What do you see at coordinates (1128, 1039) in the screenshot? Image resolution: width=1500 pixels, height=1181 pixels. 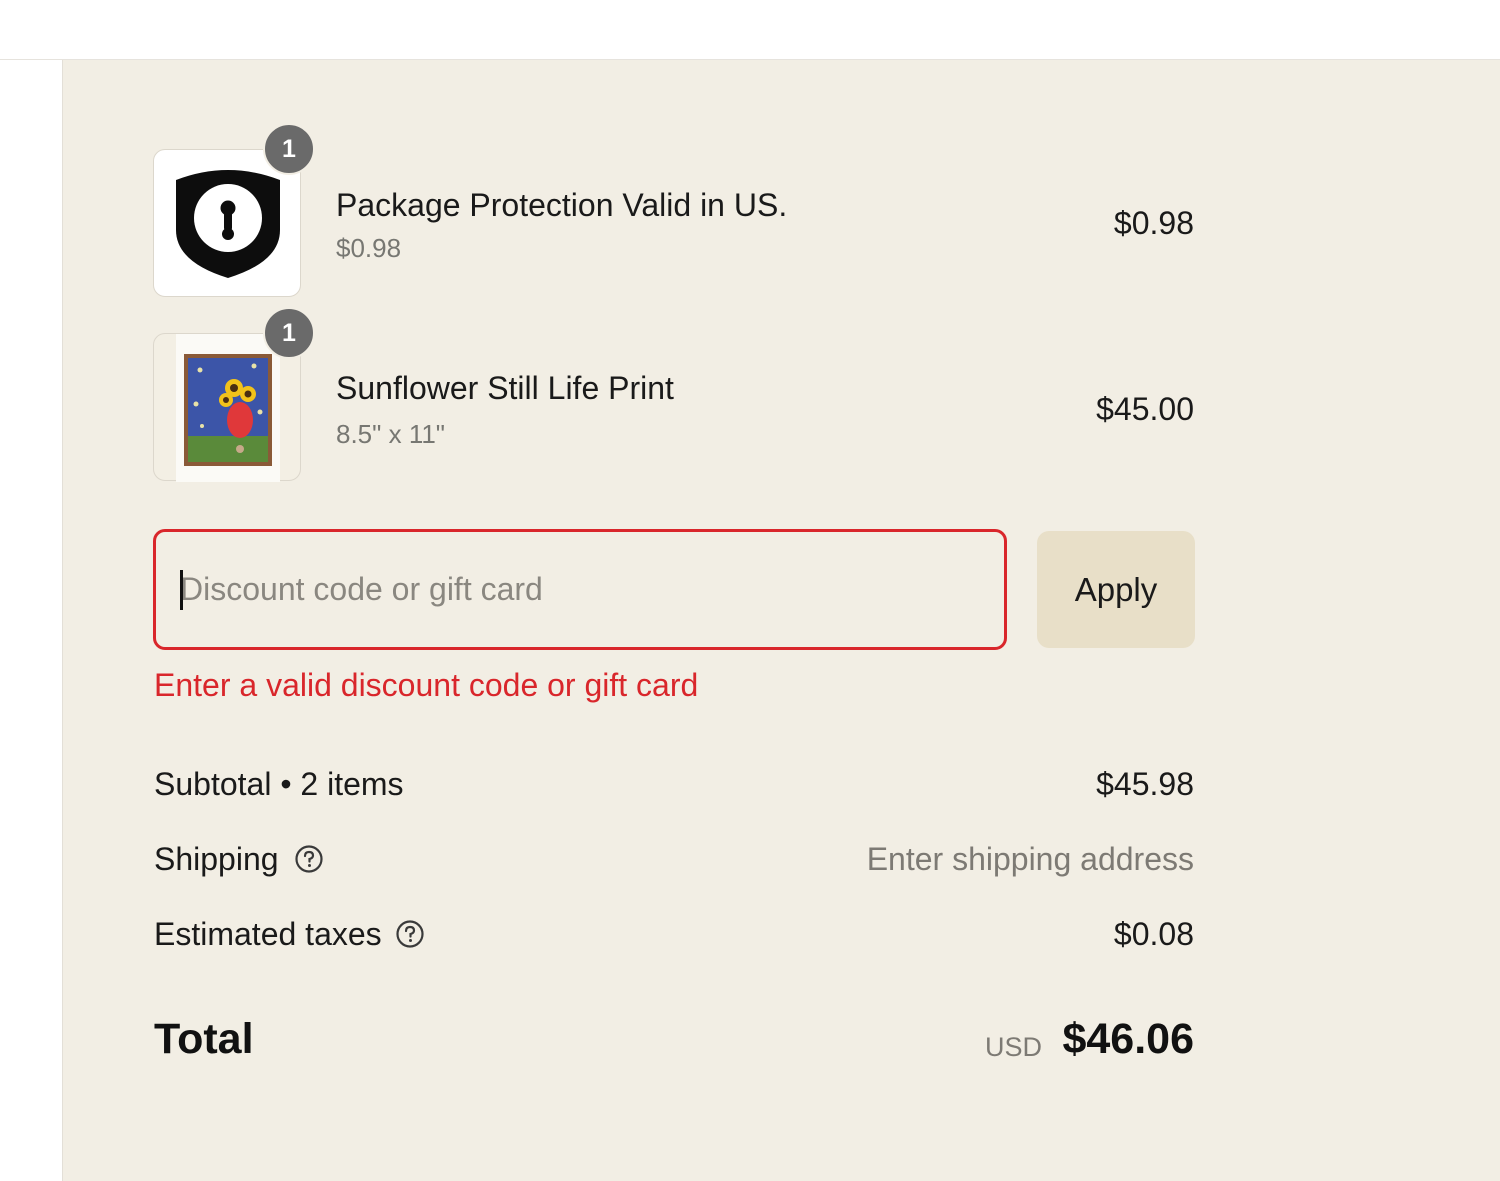 I see `total-value: $46.06` at bounding box center [1128, 1039].